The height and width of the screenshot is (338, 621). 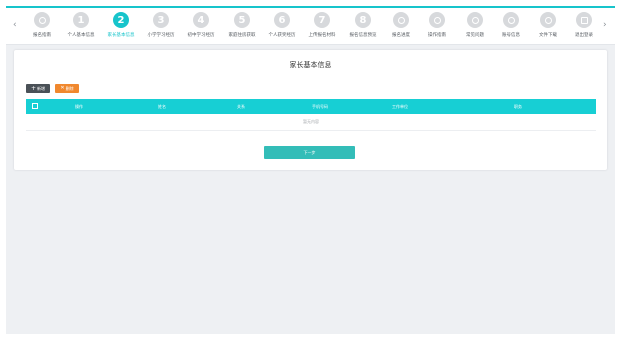 I want to click on table-divider, so click(x=311, y=130).